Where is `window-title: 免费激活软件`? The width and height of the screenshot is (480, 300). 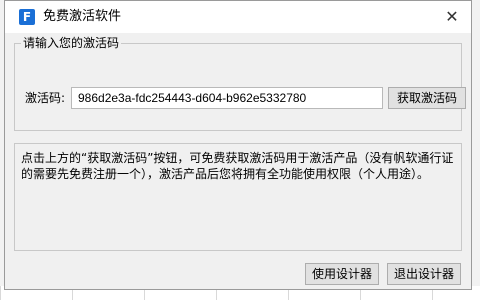
window-title: 免费激活软件 is located at coordinates (82, 16).